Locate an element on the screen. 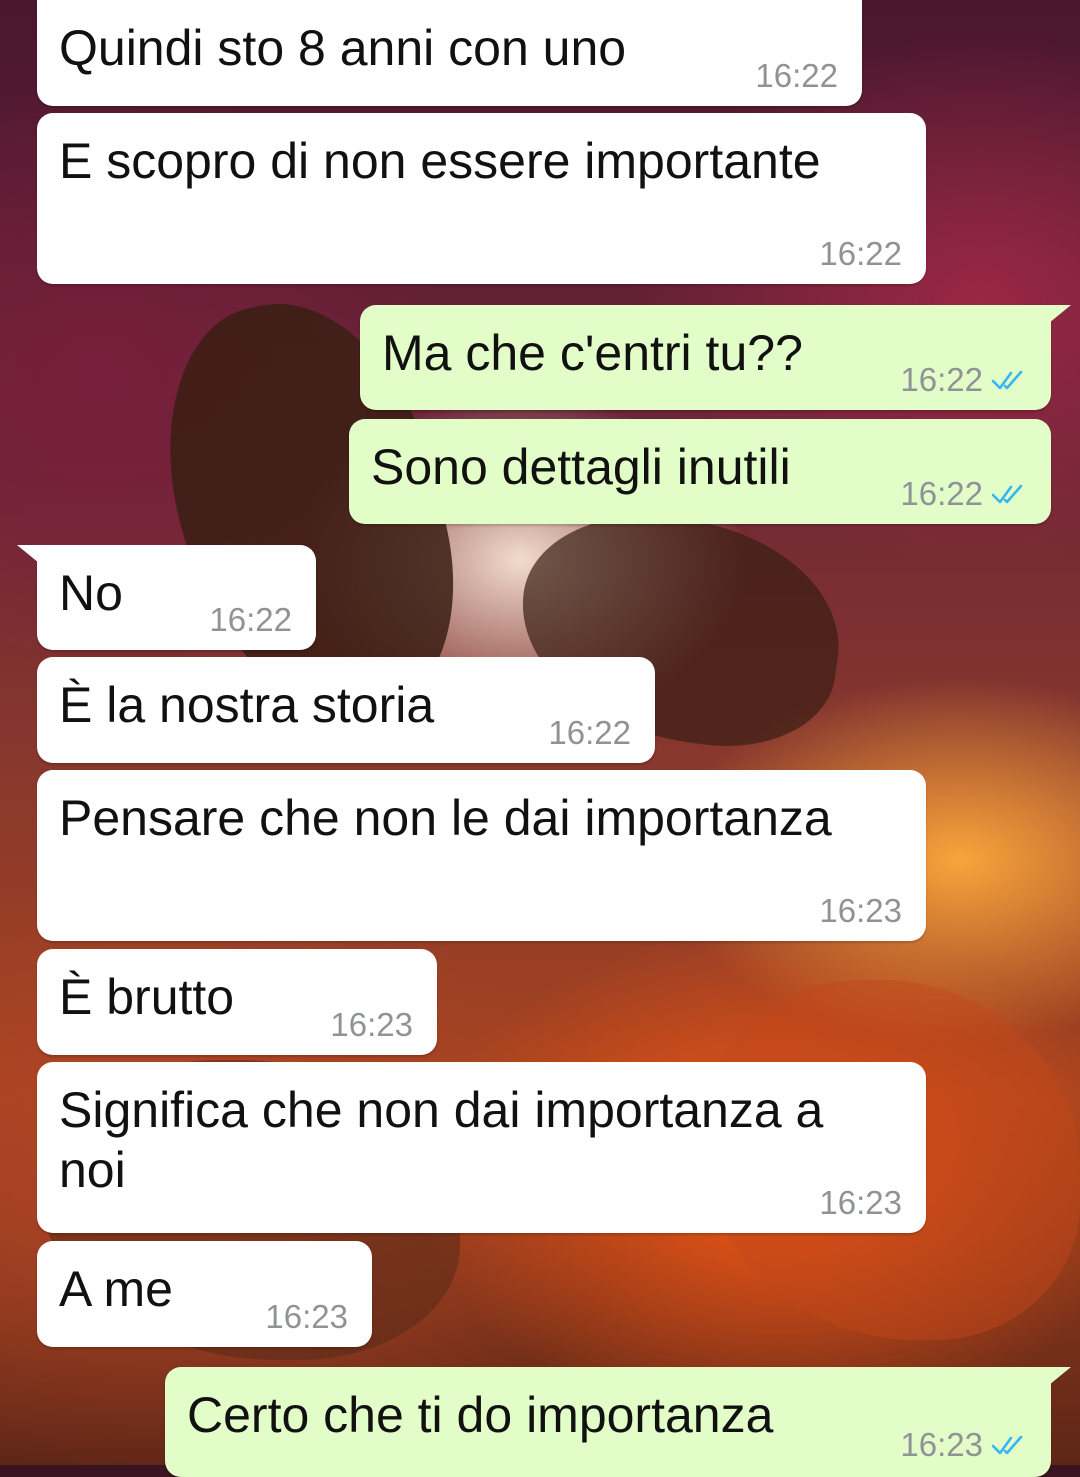 The width and height of the screenshot is (1080, 1477). message-text: Quindi sto 8 anni con uno is located at coordinates (343, 48).